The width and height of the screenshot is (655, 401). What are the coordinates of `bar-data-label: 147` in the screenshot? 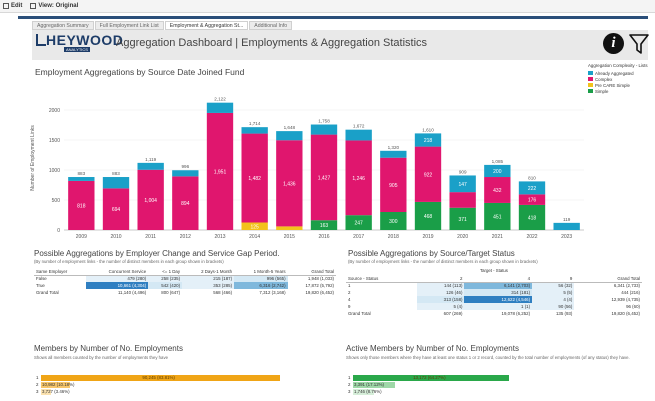 It's located at (462, 185).